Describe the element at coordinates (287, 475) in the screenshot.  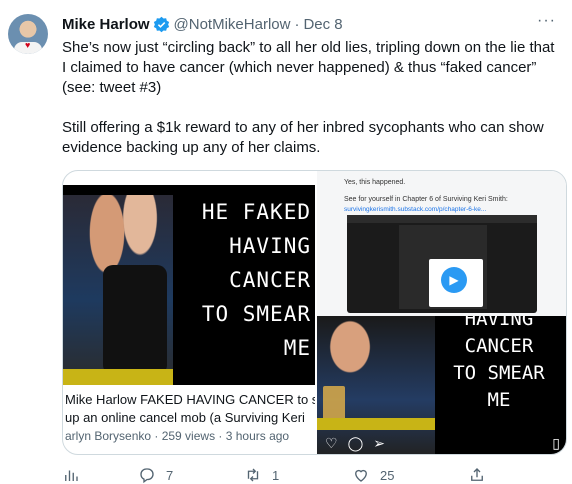
I see `action-bar: 7 1 25` at that location.